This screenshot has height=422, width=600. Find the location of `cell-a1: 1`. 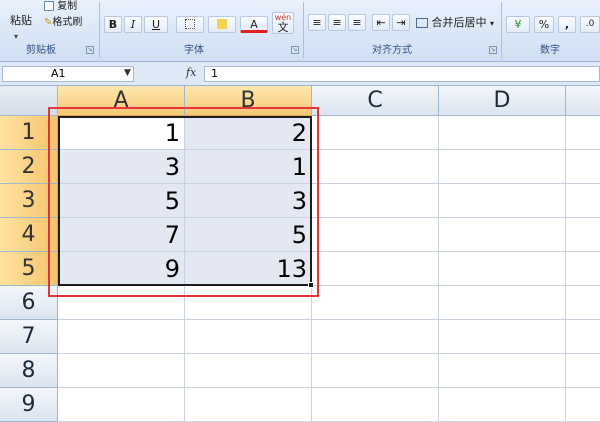

cell-a1: 1 is located at coordinates (121, 133).